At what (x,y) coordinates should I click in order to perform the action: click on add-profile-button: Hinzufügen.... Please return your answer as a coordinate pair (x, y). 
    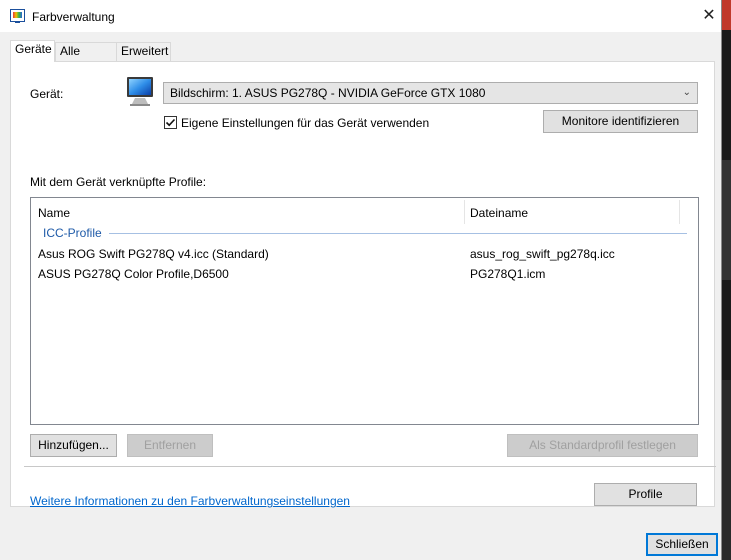
    Looking at the image, I should click on (73, 445).